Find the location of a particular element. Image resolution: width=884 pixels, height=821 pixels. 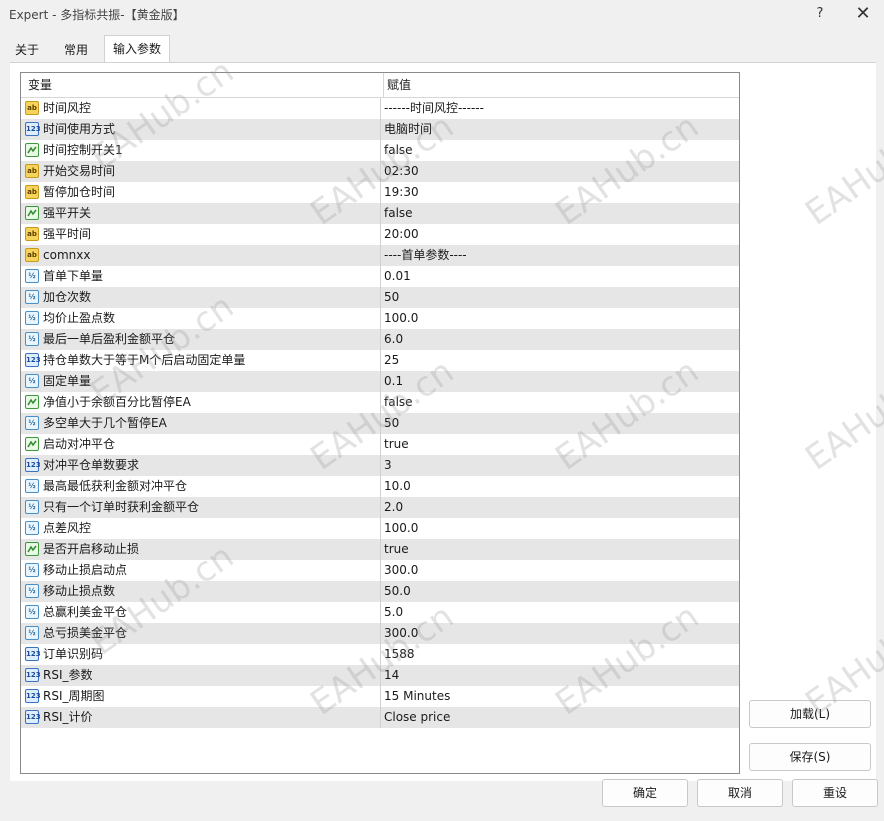

cancel-button: 取消 is located at coordinates (740, 793).